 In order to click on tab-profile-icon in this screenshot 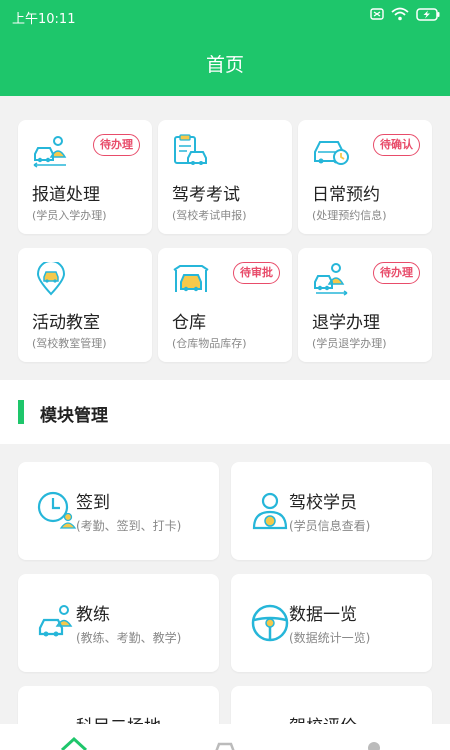, I will do `click(374, 743)`.